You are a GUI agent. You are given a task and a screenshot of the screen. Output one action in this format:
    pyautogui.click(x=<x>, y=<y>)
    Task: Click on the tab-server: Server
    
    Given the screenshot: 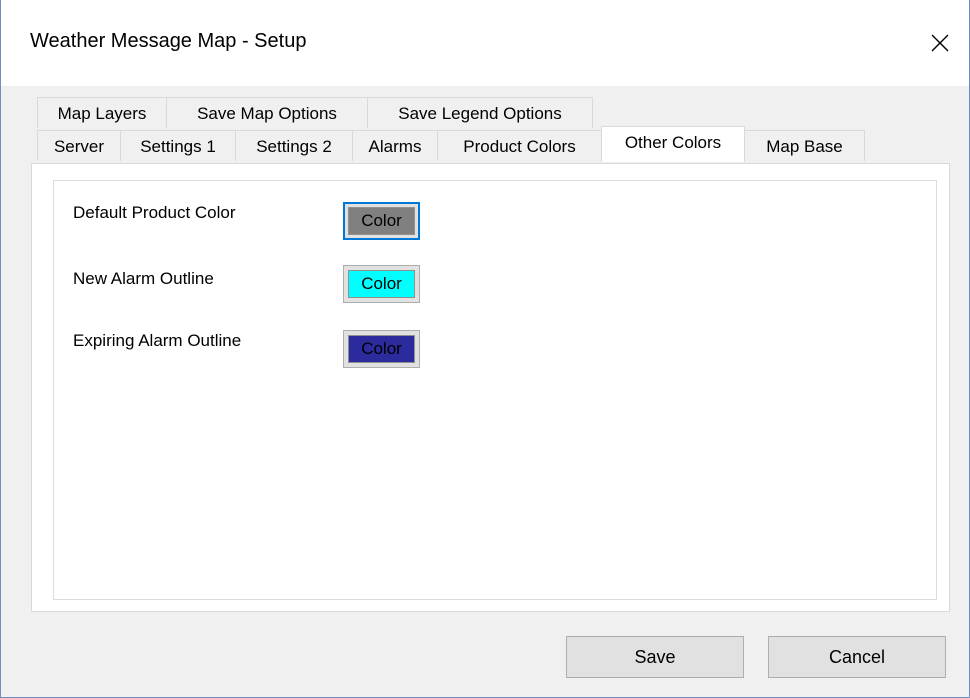 What is the action you would take?
    pyautogui.click(x=79, y=145)
    